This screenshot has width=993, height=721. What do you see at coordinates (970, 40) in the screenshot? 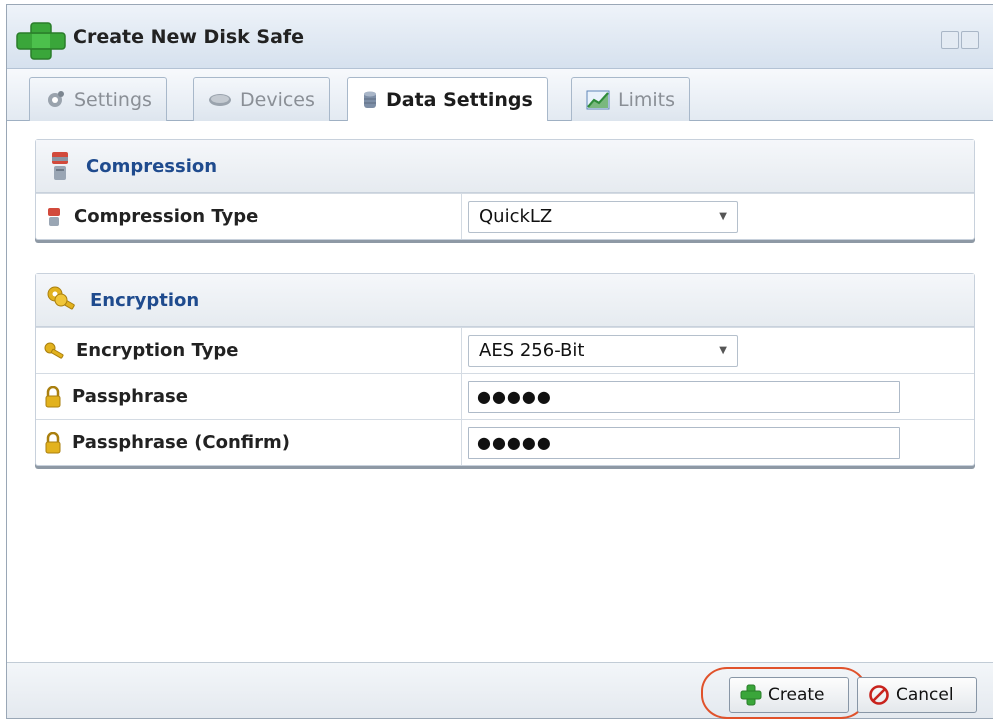
I see `close-button` at bounding box center [970, 40].